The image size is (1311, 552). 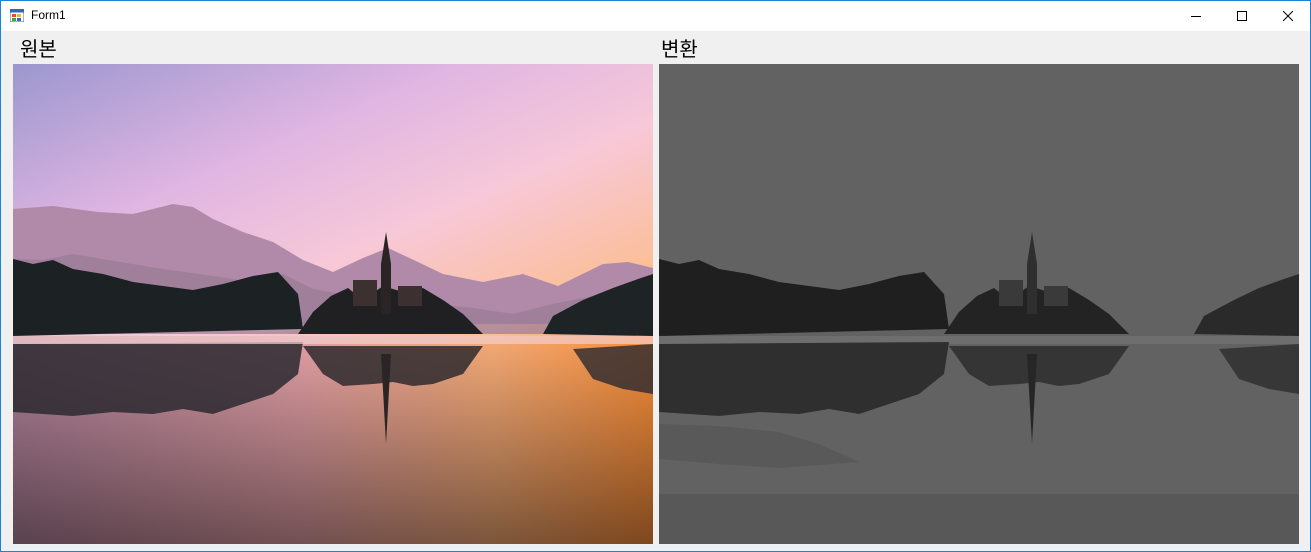 What do you see at coordinates (48, 15) in the screenshot?
I see `window-title: Form1` at bounding box center [48, 15].